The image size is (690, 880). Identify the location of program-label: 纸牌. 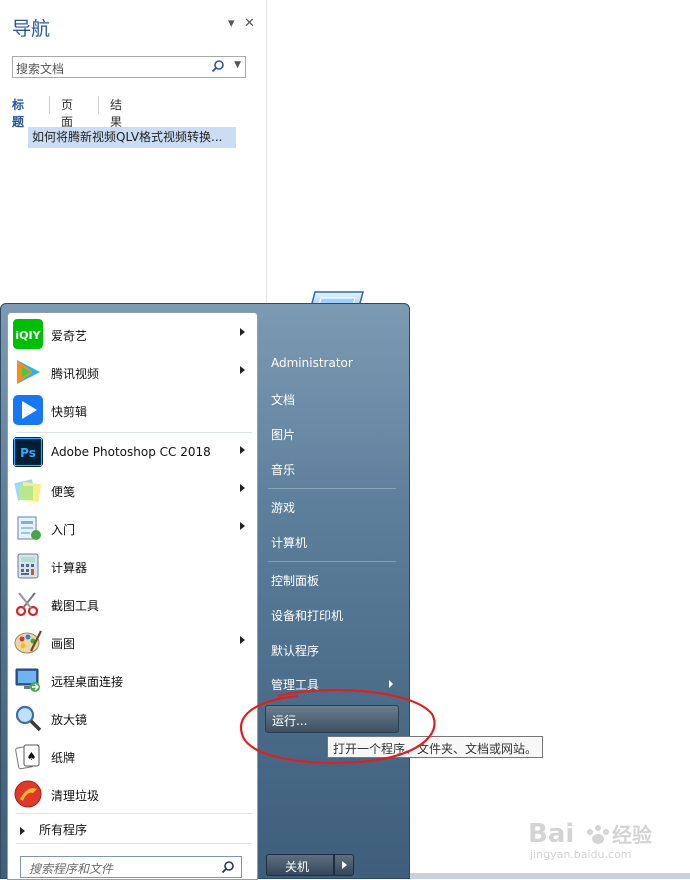
(63, 758).